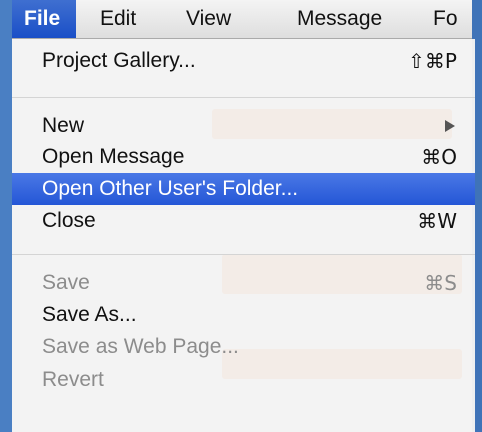 This screenshot has width=482, height=432. I want to click on menu-item-label: Close, so click(69, 220).